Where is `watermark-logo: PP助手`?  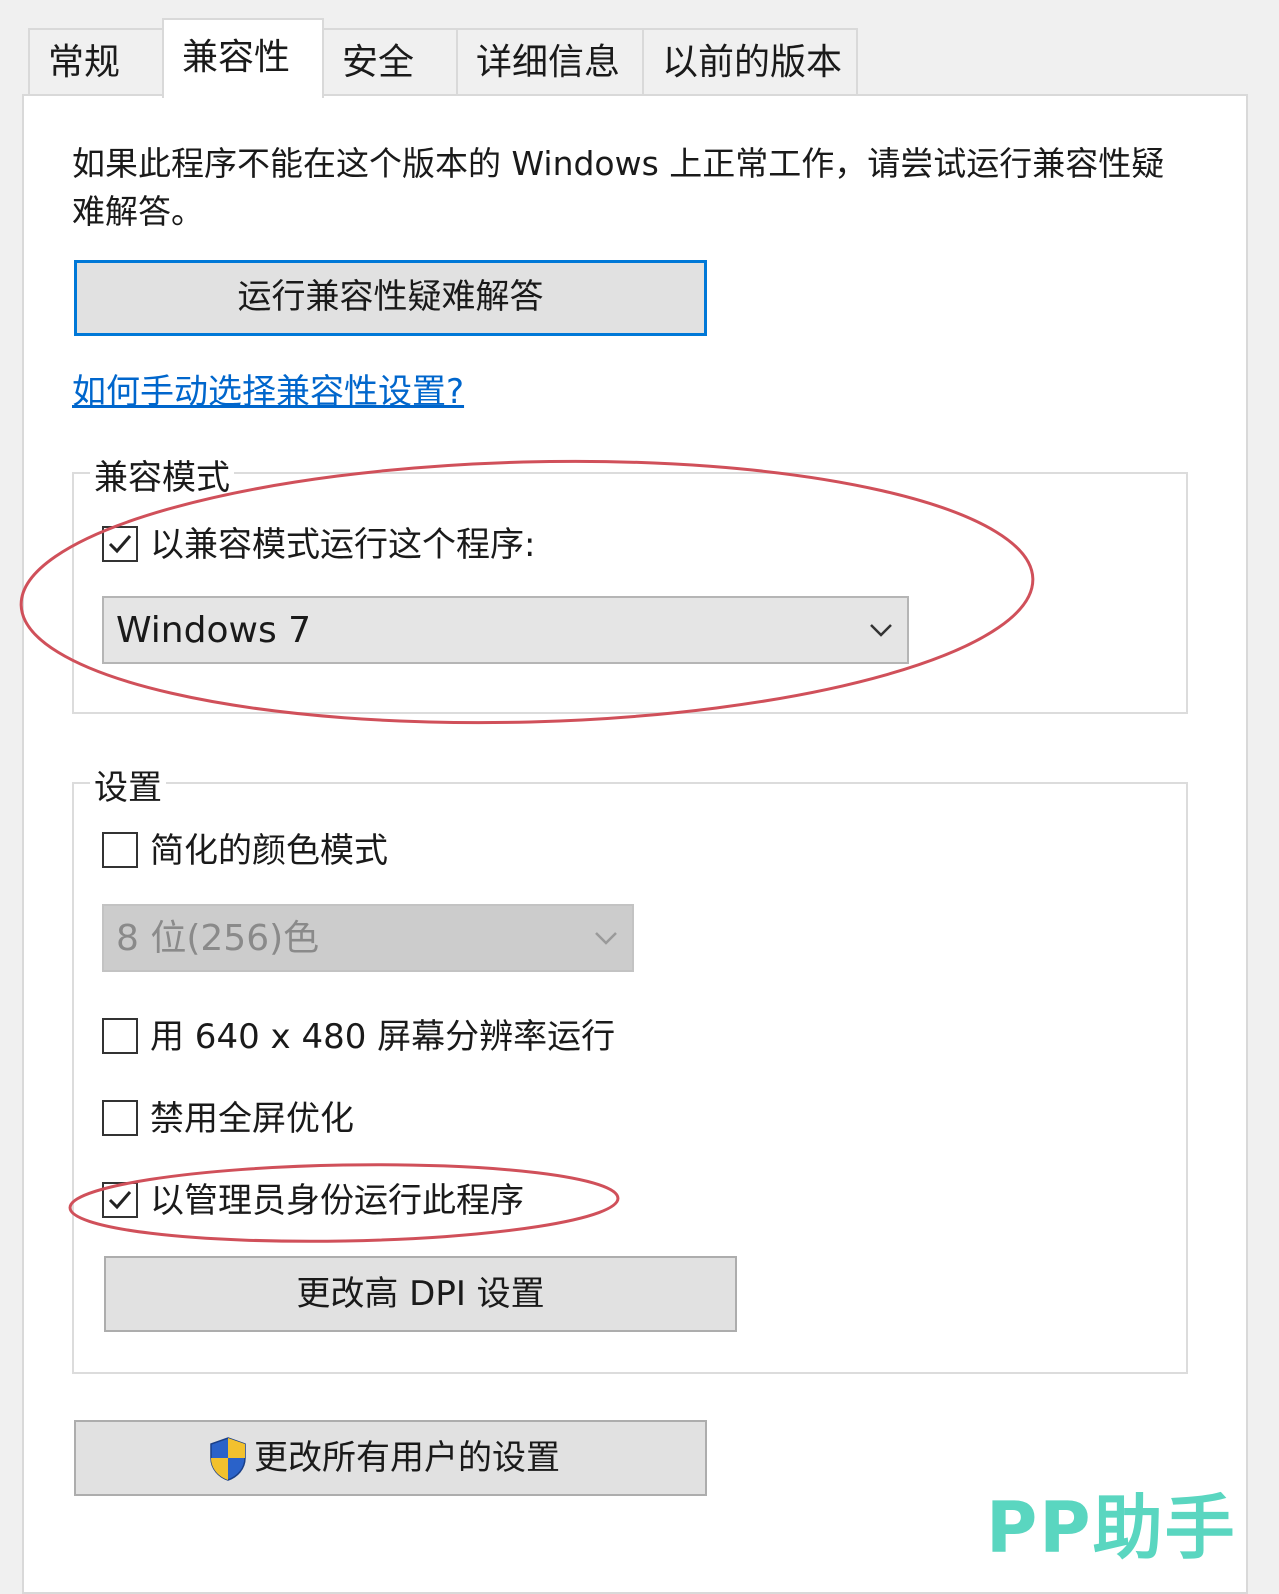
watermark-logo: PP助手 is located at coordinates (1111, 1528).